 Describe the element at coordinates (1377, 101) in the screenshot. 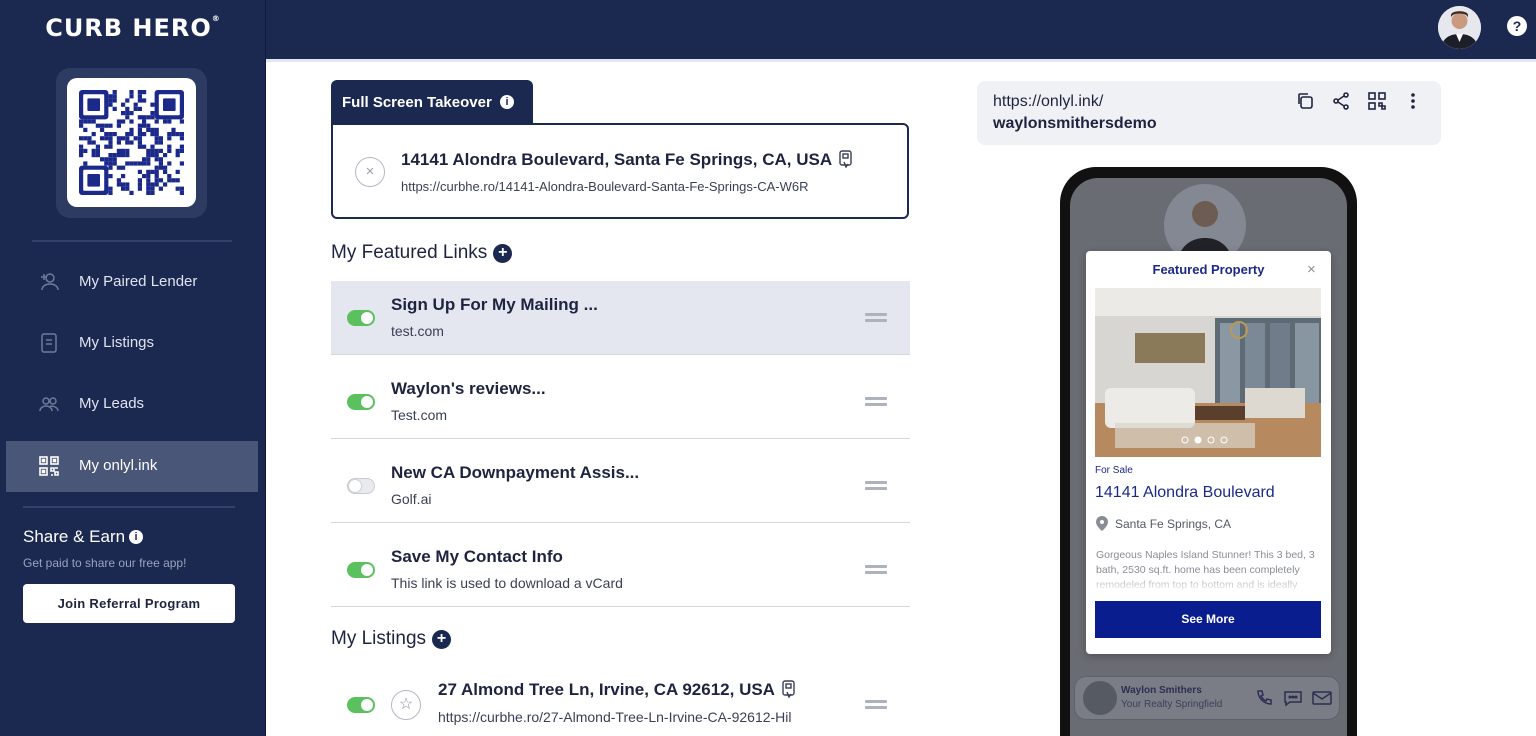

I see `qr-code-icon` at that location.